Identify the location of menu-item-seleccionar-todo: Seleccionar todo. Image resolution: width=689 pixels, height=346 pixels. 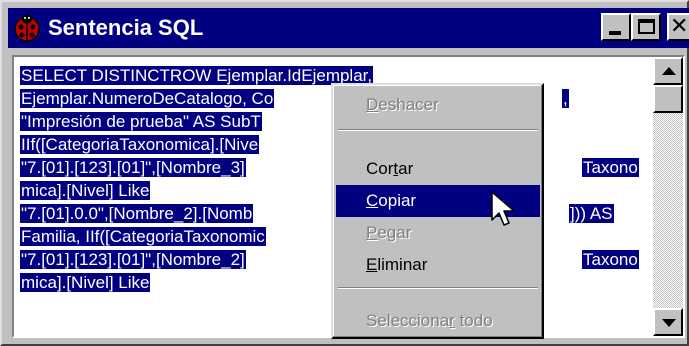
(438, 321).